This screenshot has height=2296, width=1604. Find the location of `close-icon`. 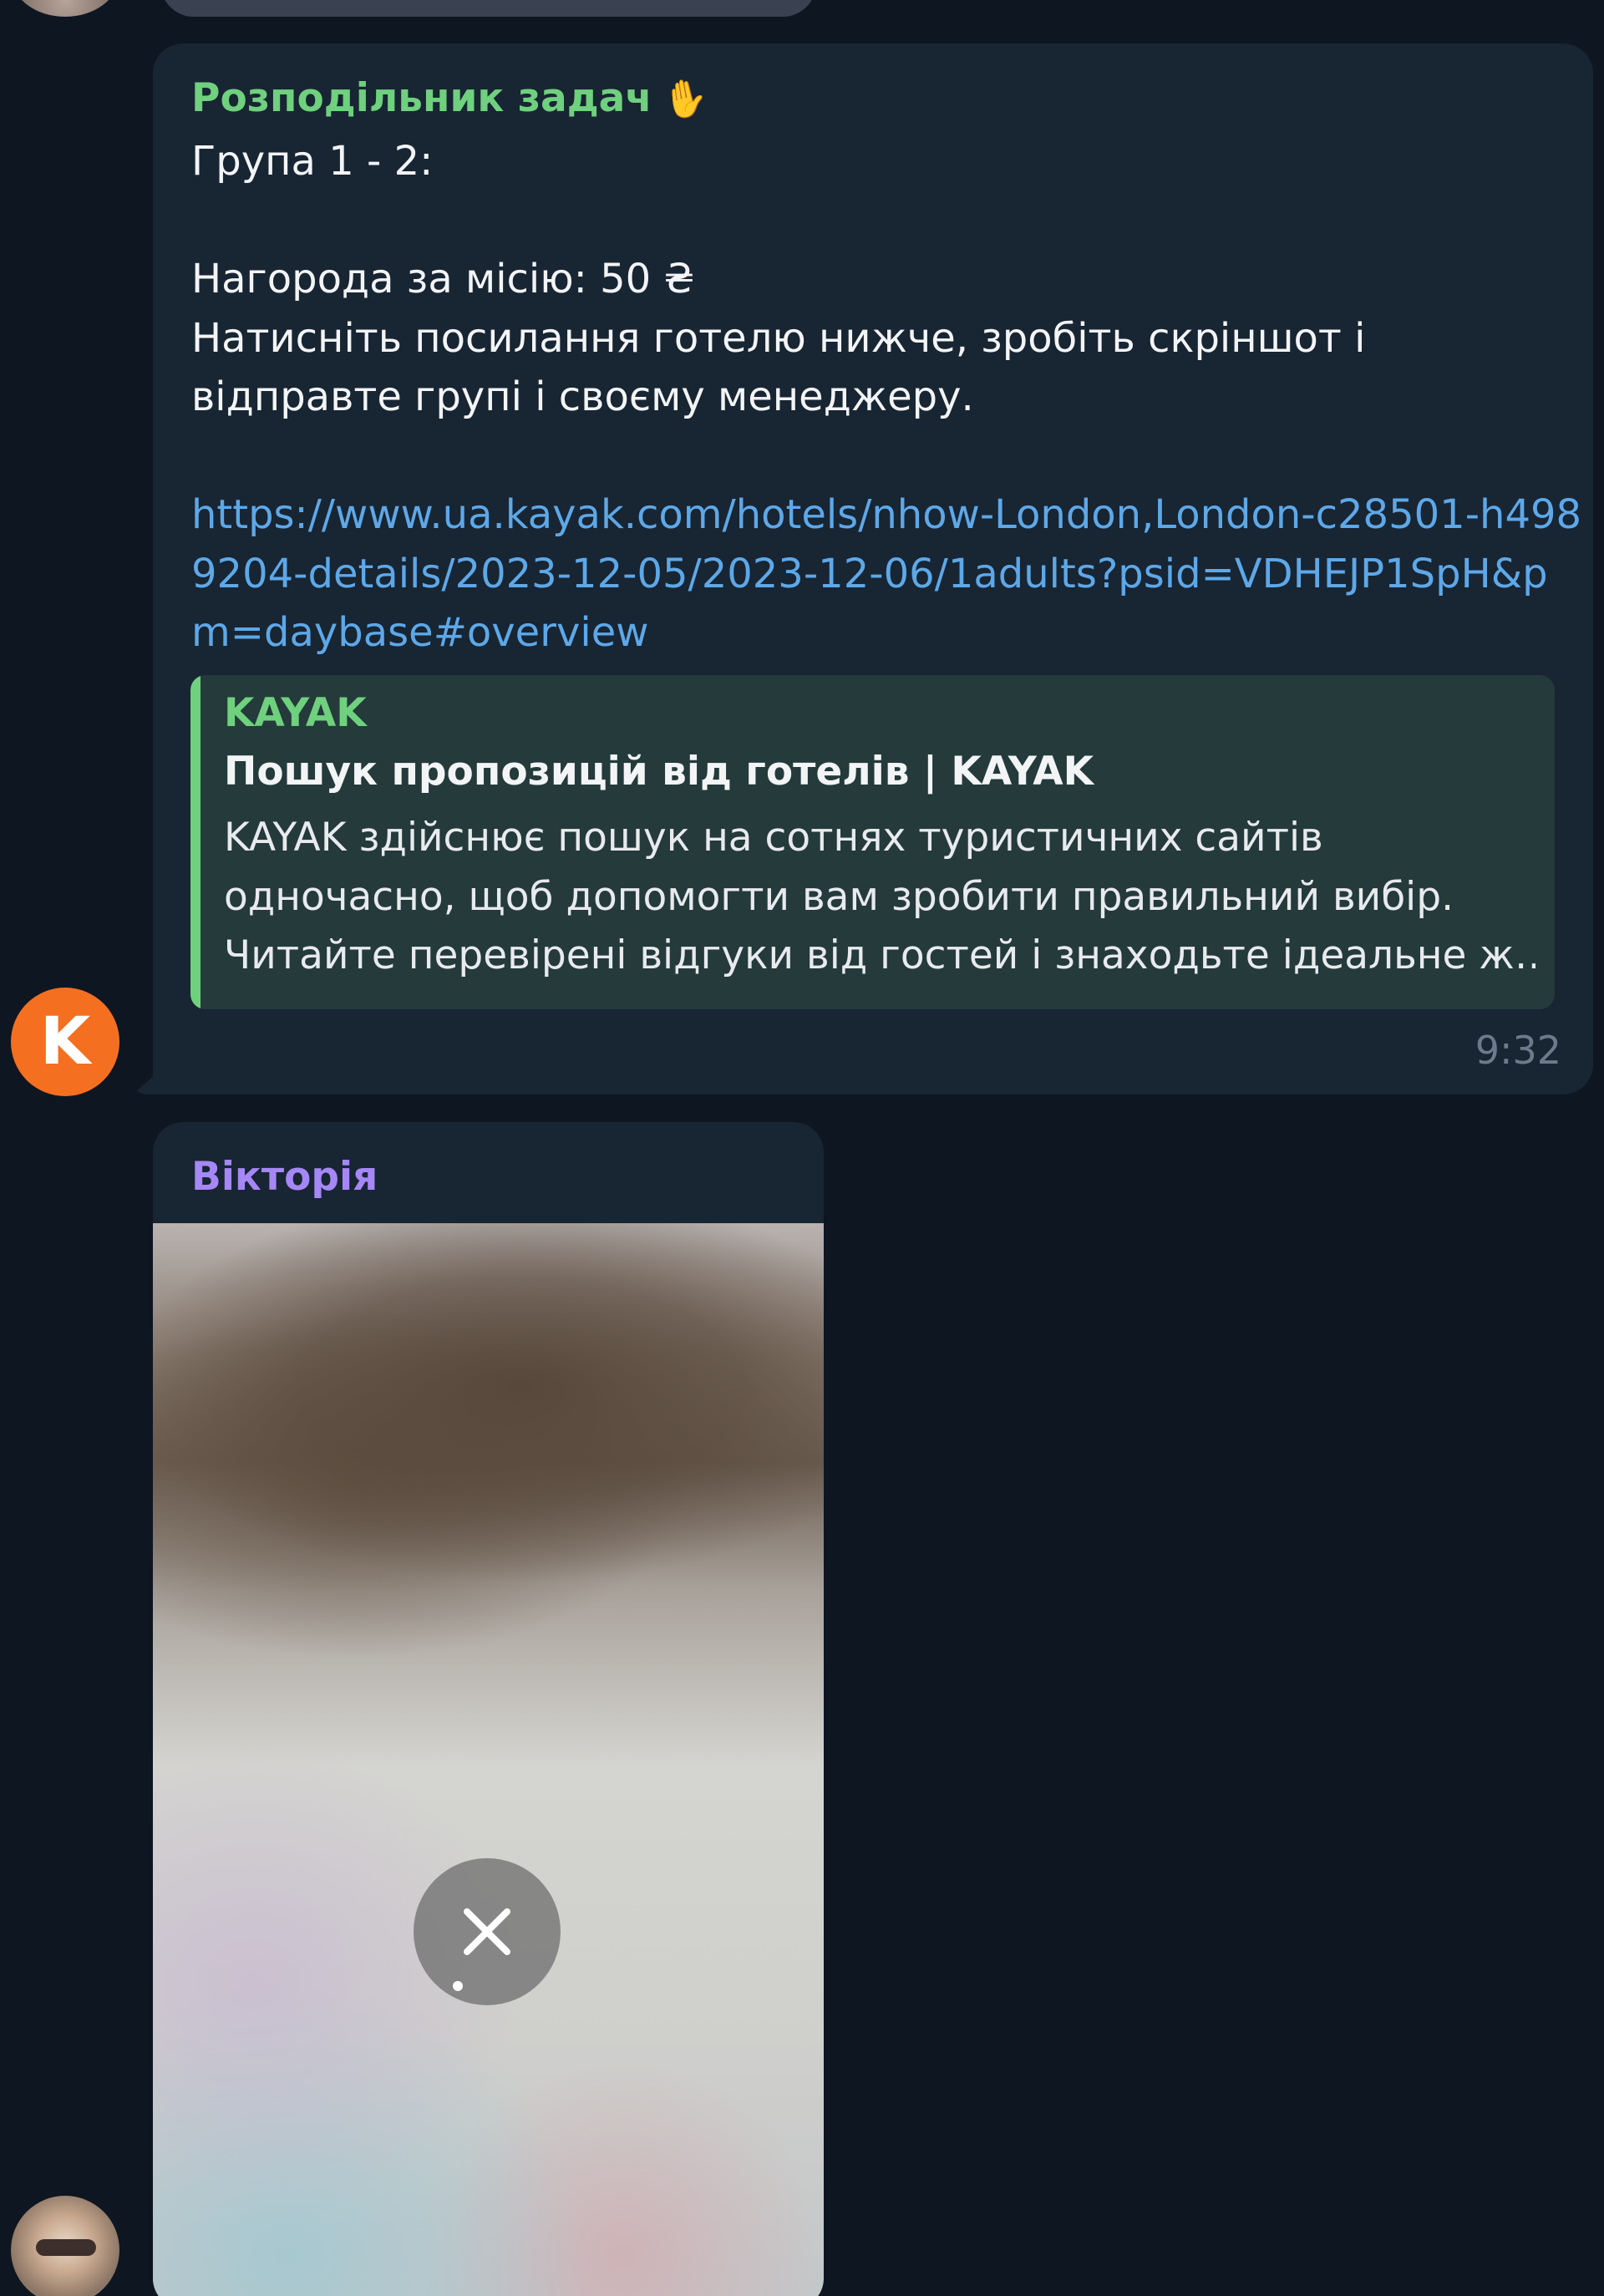

close-icon is located at coordinates (487, 1932).